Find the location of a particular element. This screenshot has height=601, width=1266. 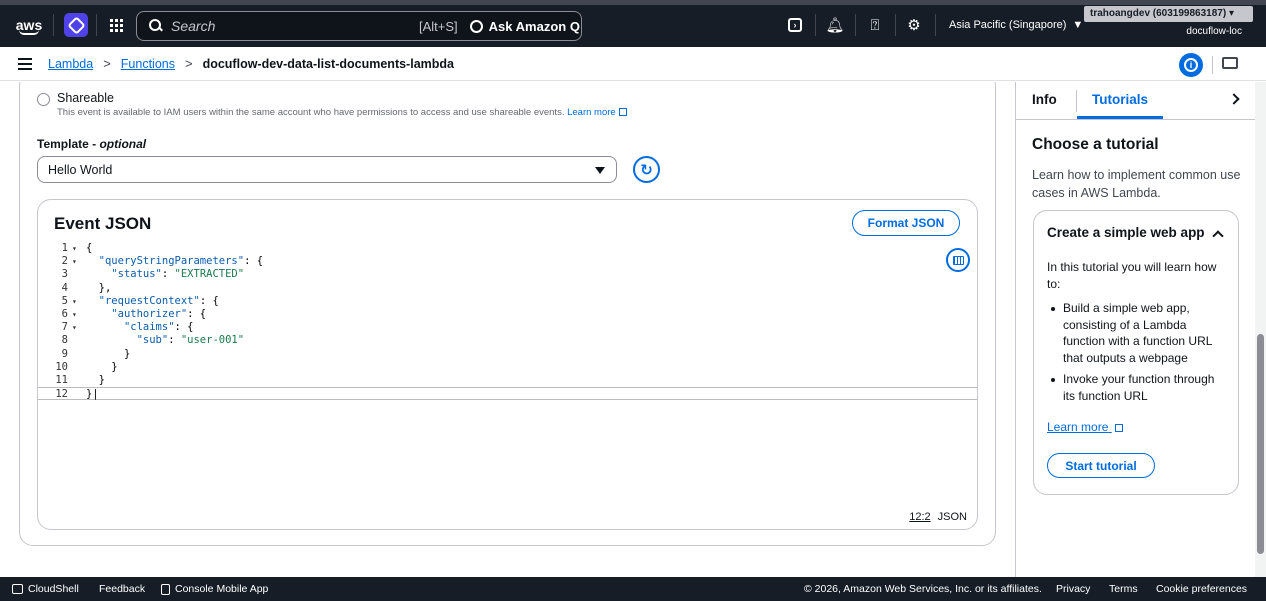

cursor-position: 12:2 is located at coordinates (919, 517).